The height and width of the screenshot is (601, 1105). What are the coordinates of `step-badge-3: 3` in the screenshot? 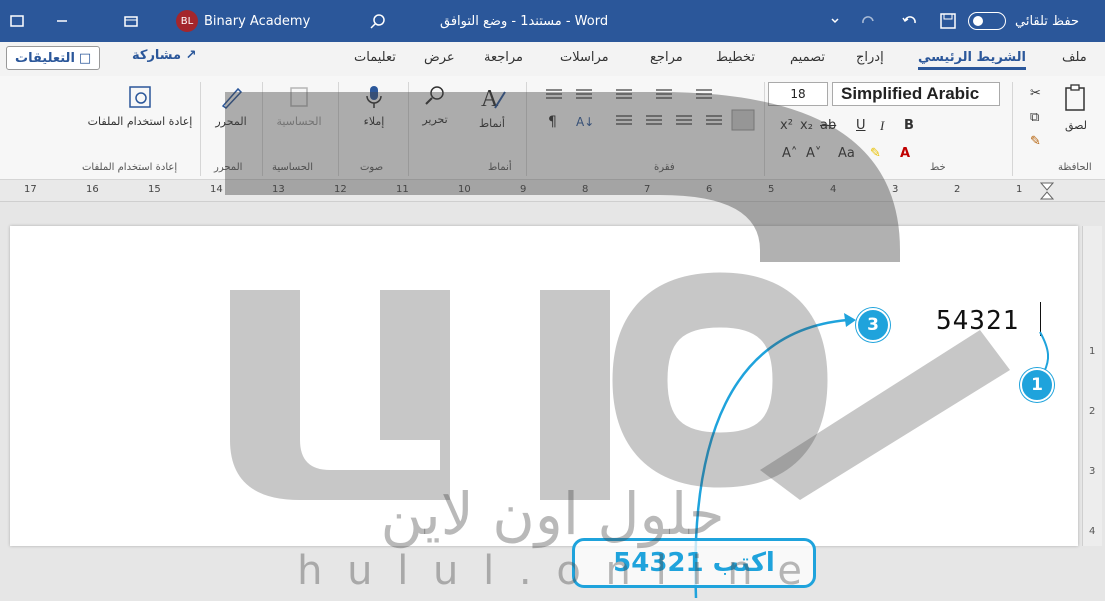 It's located at (873, 325).